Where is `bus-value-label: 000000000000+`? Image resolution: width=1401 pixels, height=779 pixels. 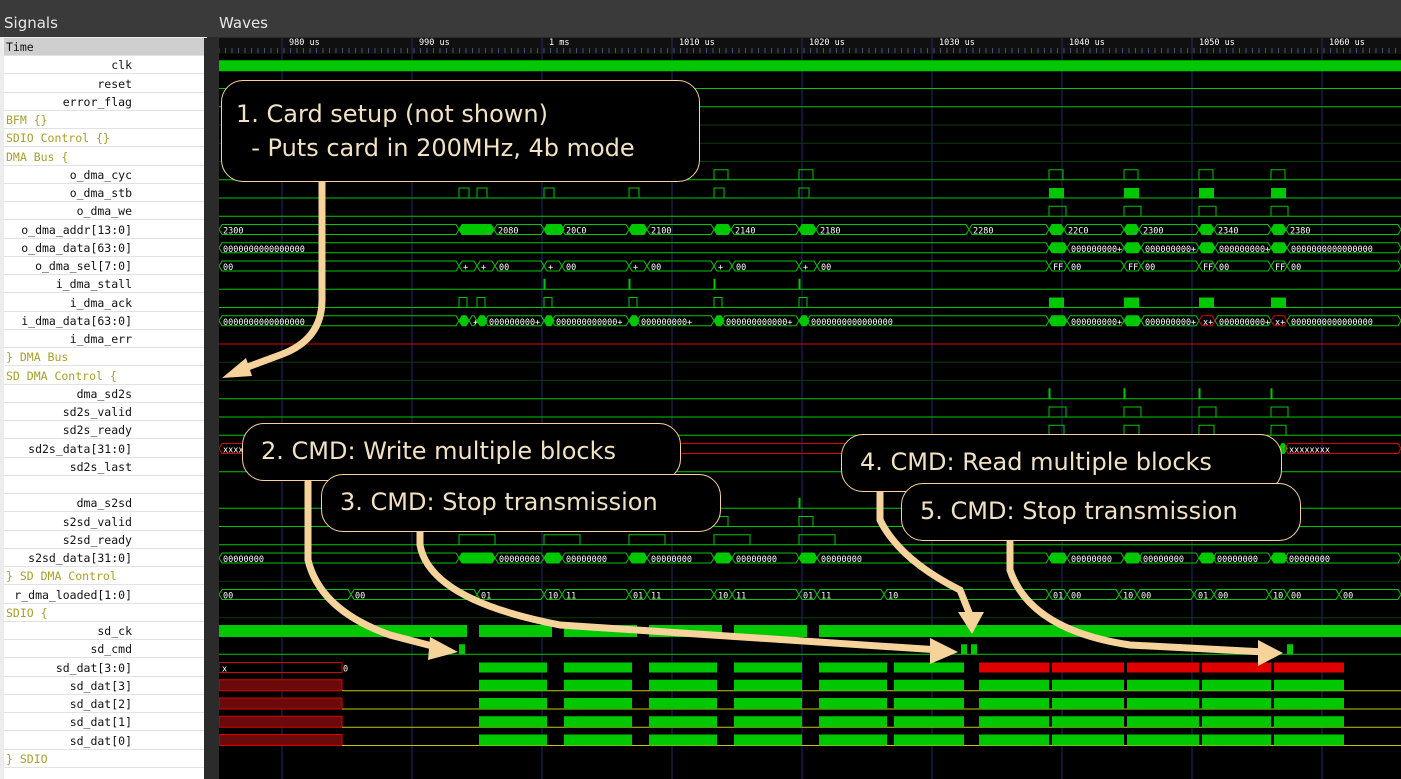
bus-value-label: 000000000000+ is located at coordinates (759, 323).